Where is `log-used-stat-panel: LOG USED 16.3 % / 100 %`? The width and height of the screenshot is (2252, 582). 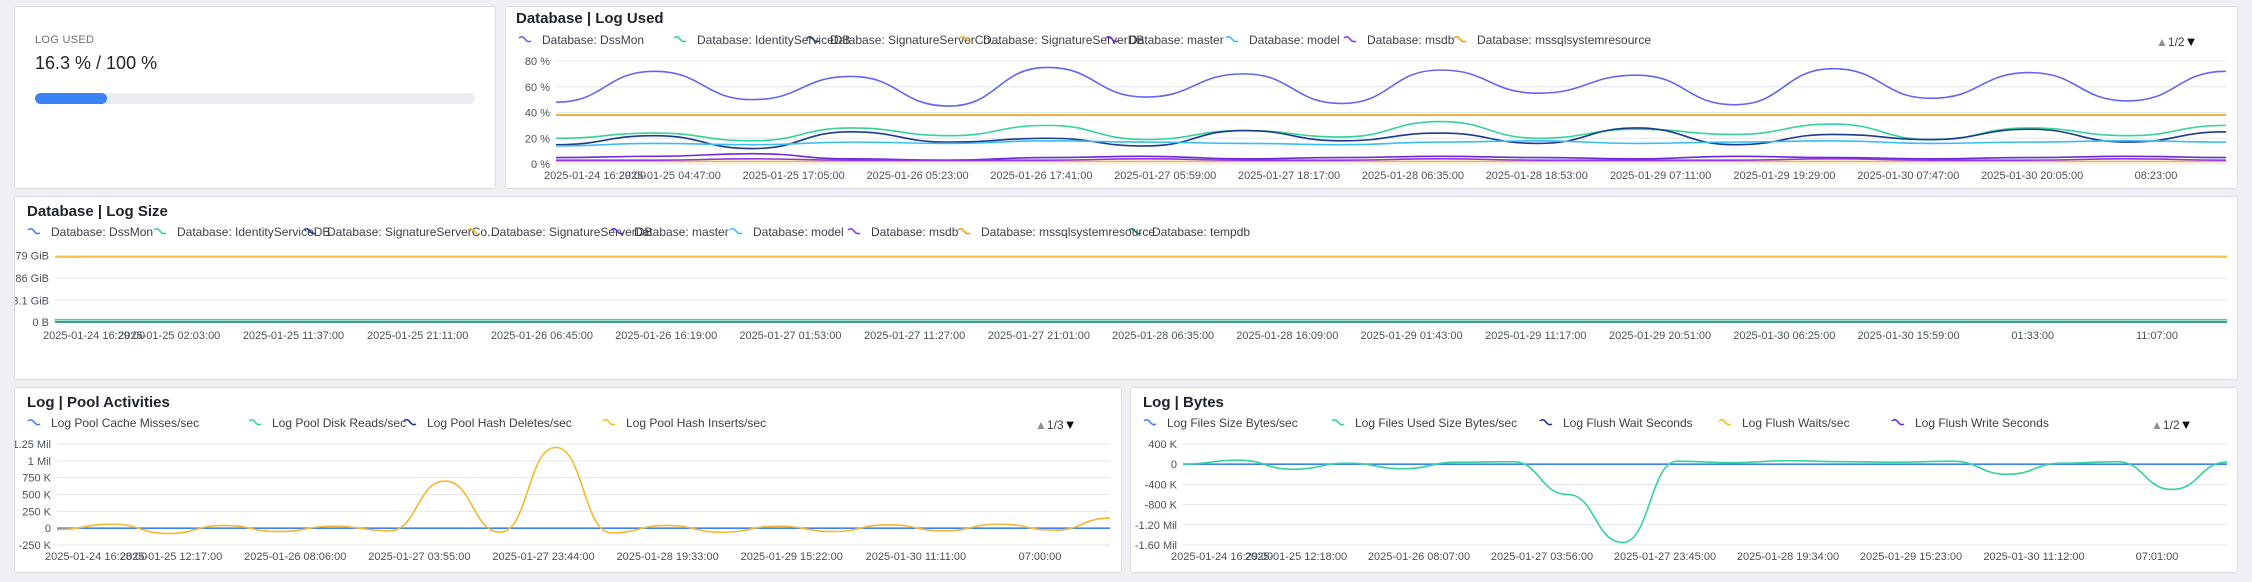
log-used-stat-panel: LOG USED 16.3 % / 100 % is located at coordinates (255, 97).